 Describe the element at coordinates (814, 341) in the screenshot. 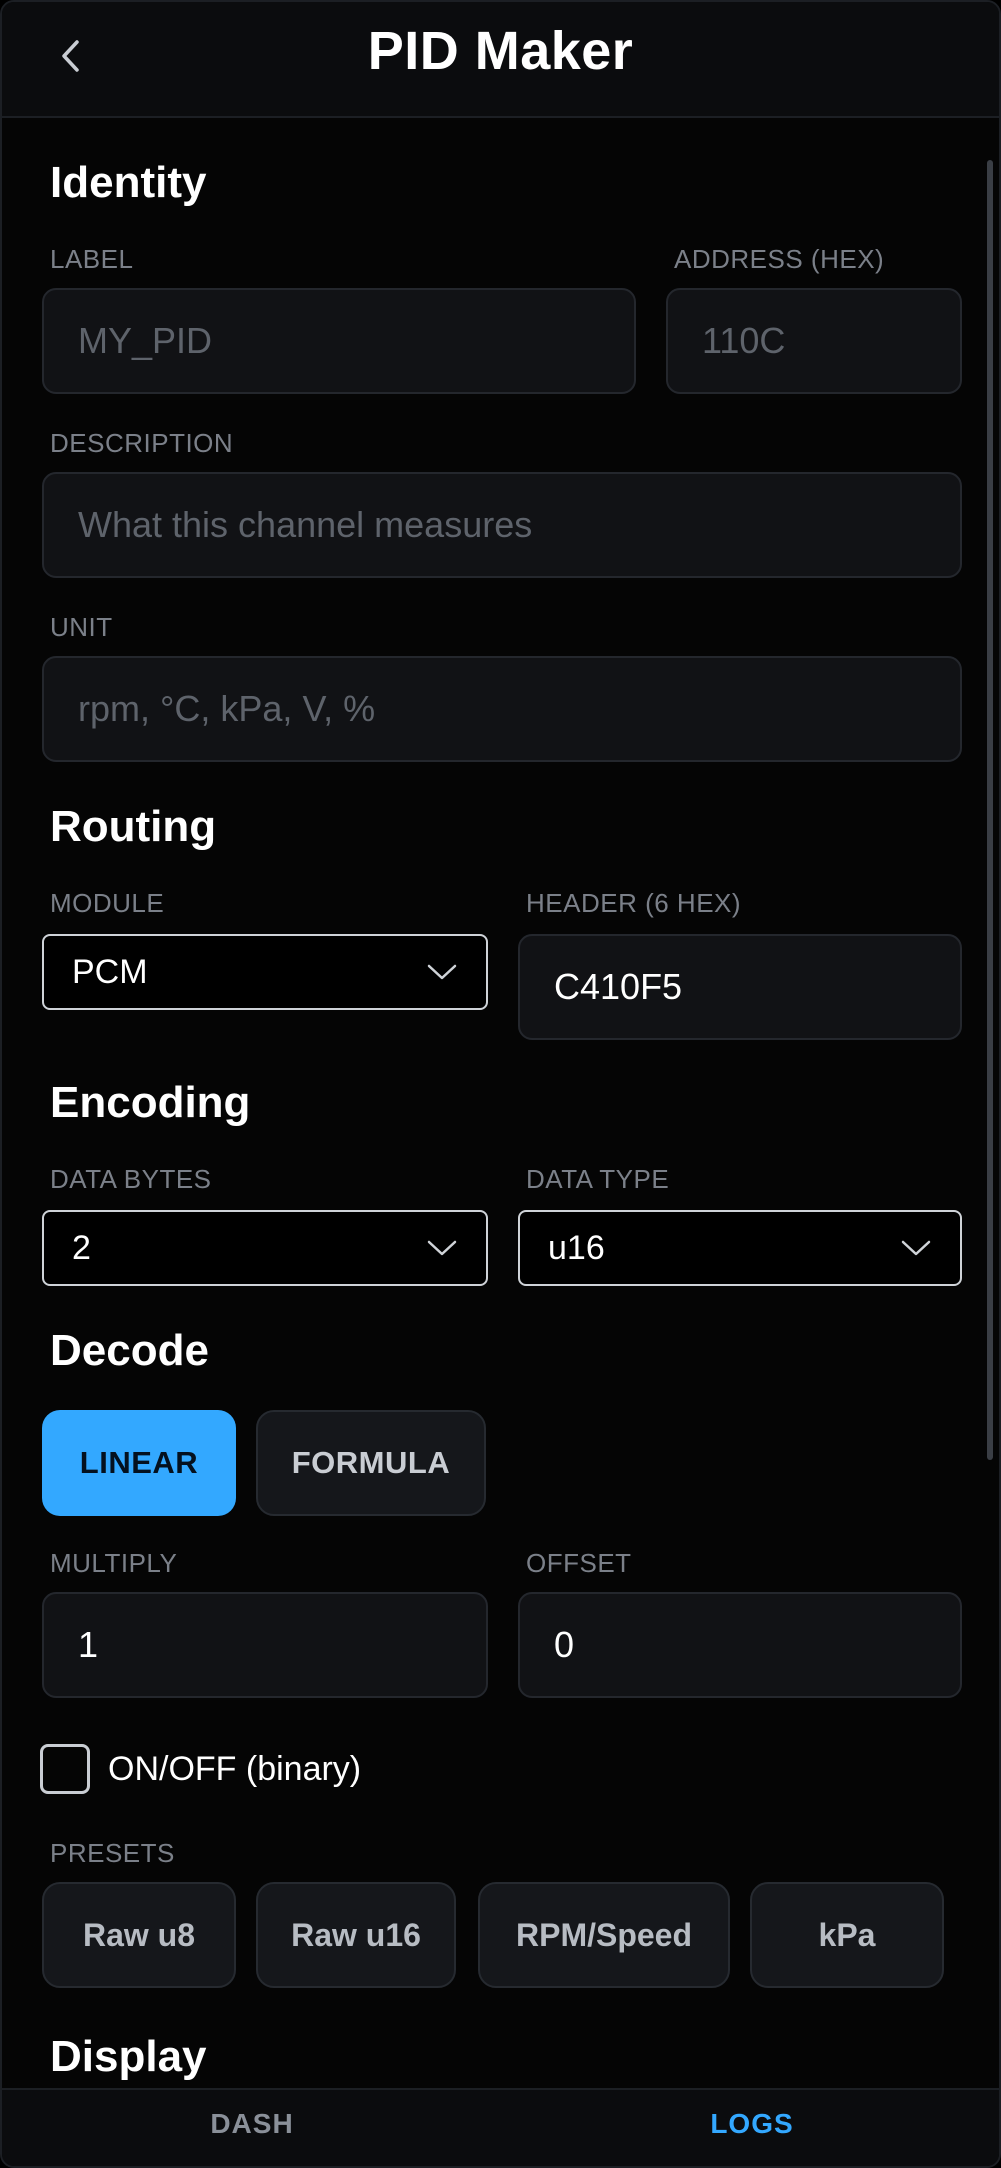

I see `address-input` at that location.